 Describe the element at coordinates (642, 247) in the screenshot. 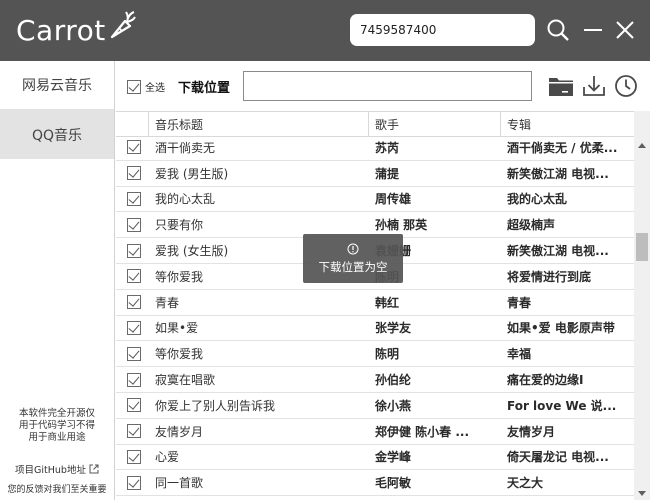

I see `scrollbar-thumb` at that location.